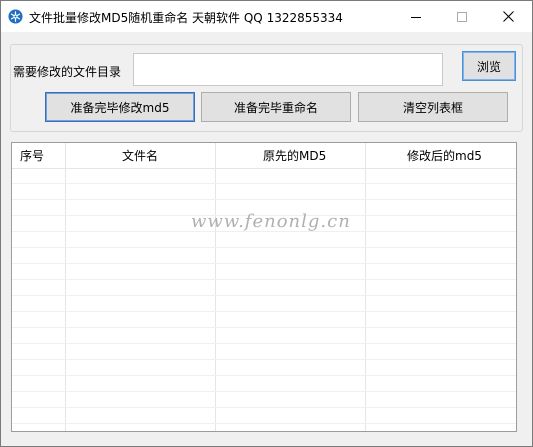 The width and height of the screenshot is (533, 447). Describe the element at coordinates (120, 107) in the screenshot. I see `modify-md5-button: 准备完毕修改md5` at that location.